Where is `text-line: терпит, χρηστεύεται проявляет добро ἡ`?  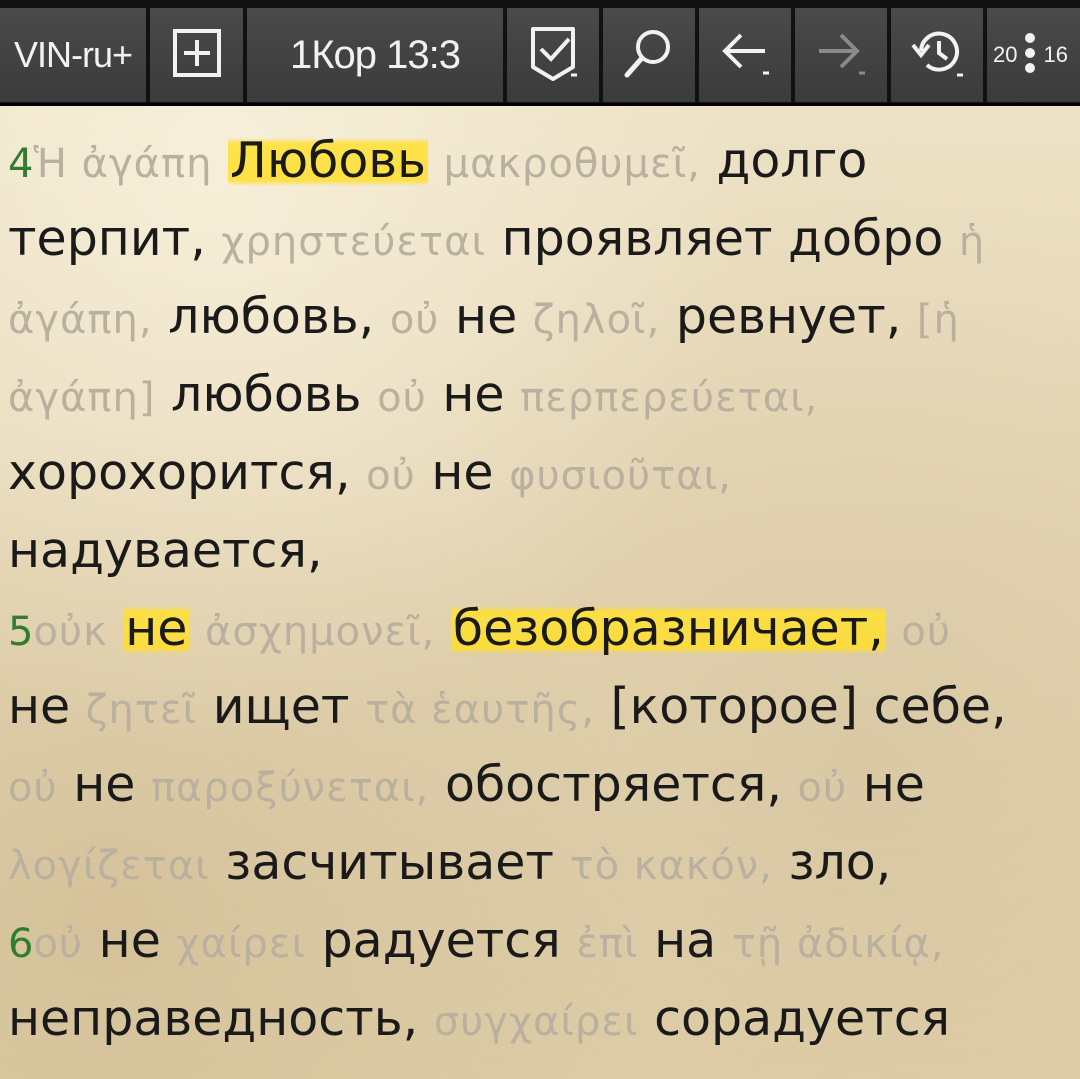 text-line: терпит, χρηστεύεται проявляет добро ἡ is located at coordinates (540, 239).